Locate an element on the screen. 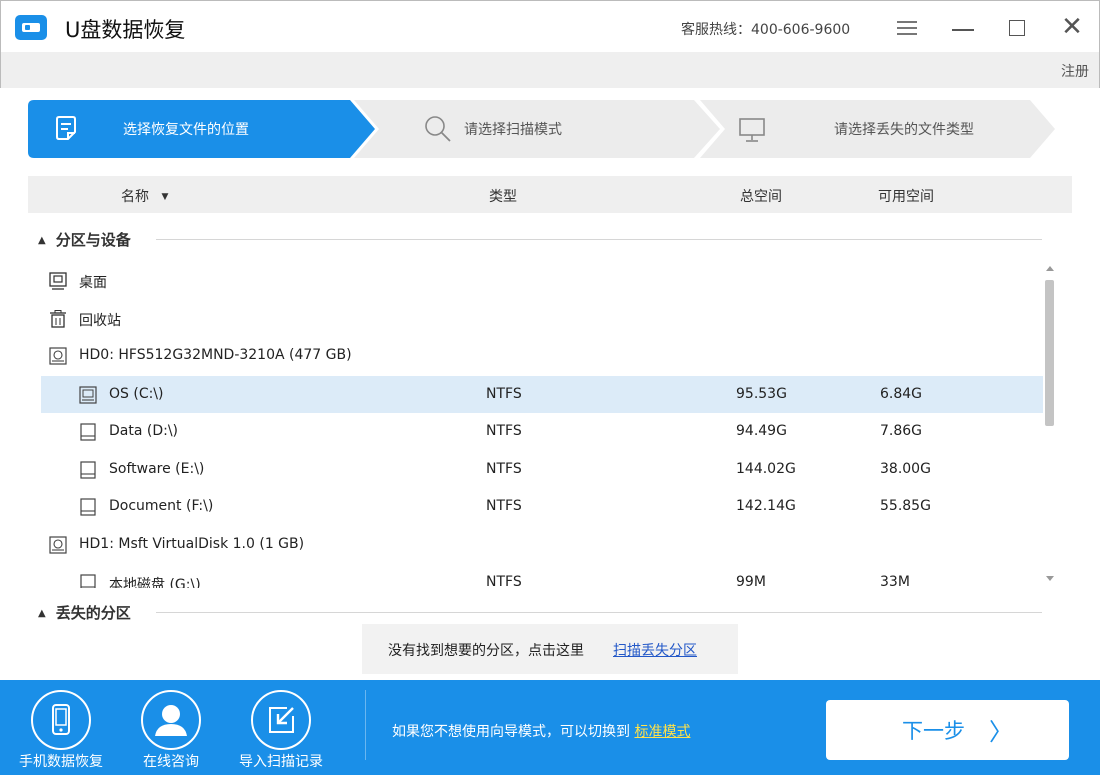 Image resolution: width=1100 pixels, height=775 pixels. step-select-location: 选择恢复文件的位置 is located at coordinates (203, 129).